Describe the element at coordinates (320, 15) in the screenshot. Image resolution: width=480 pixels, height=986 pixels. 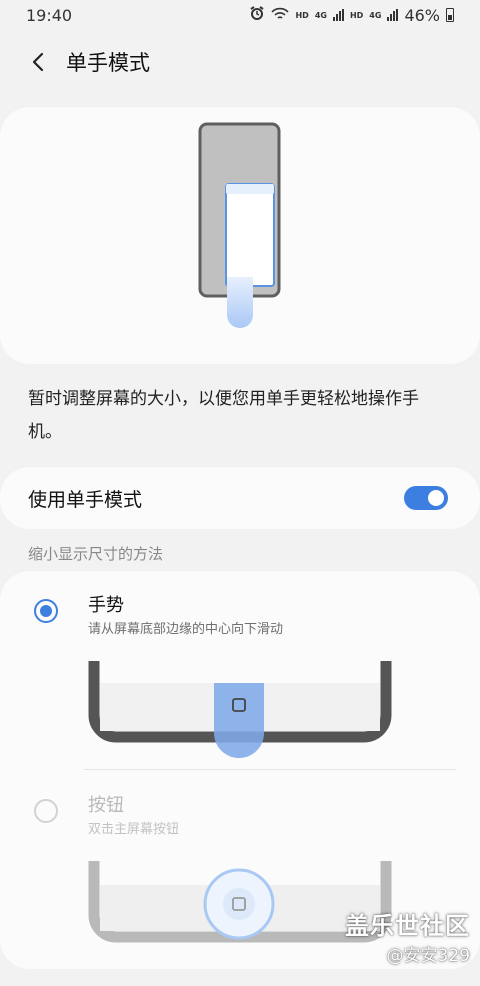
I see `net1-type: 4G` at that location.